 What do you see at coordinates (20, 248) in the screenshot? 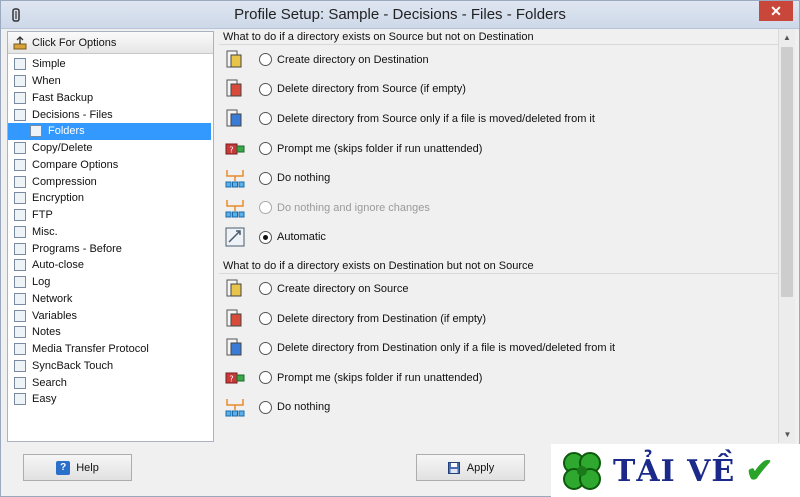
I see `programs-icon` at bounding box center [20, 248].